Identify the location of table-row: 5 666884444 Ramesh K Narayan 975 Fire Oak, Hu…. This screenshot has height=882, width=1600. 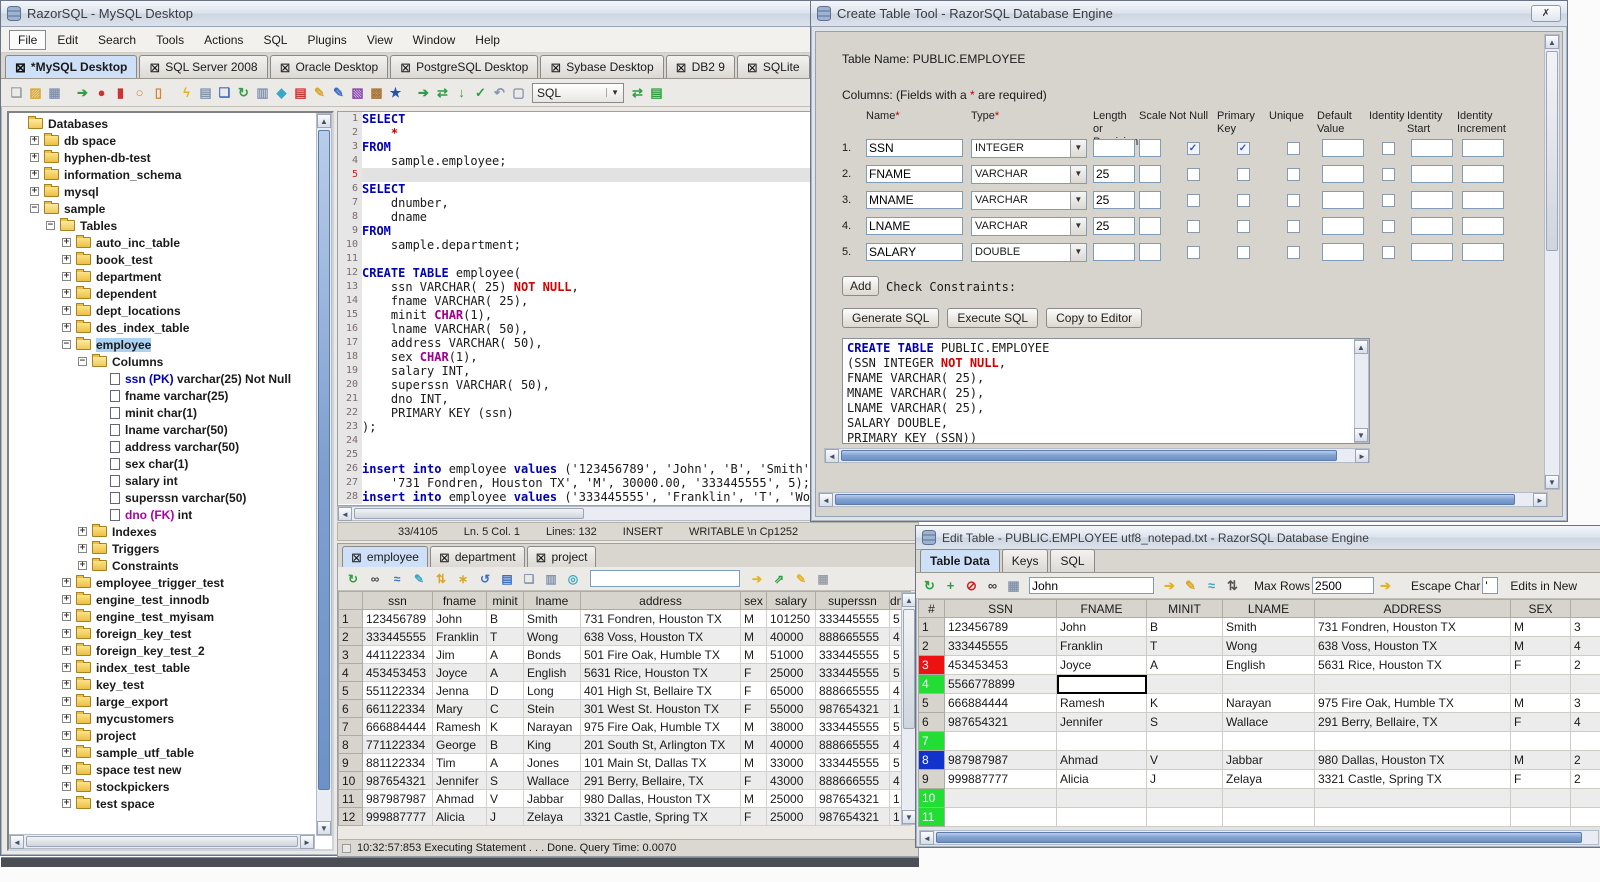
(1259, 703).